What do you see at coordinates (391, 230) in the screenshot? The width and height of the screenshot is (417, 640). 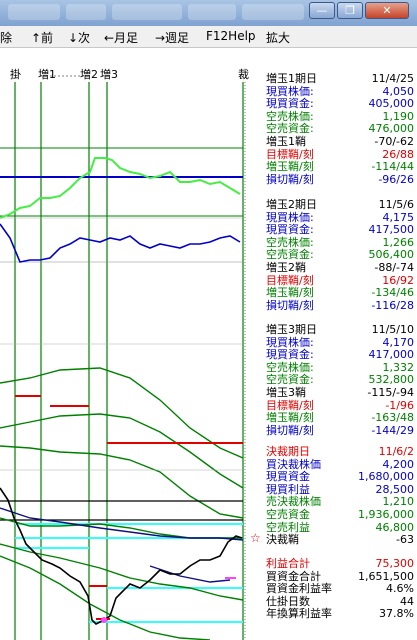 I see `info-value: 417,500` at bounding box center [391, 230].